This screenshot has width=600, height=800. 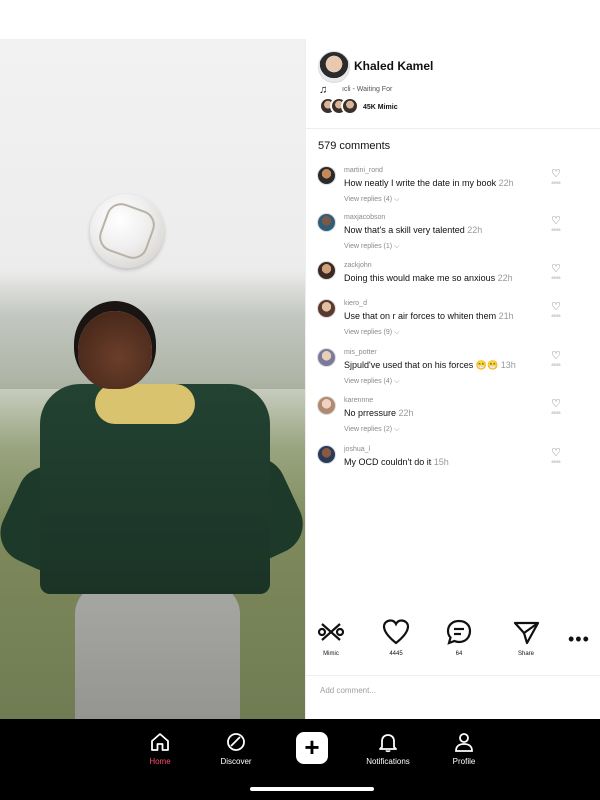 I want to click on nav-discover: Discover, so click(x=236, y=748).